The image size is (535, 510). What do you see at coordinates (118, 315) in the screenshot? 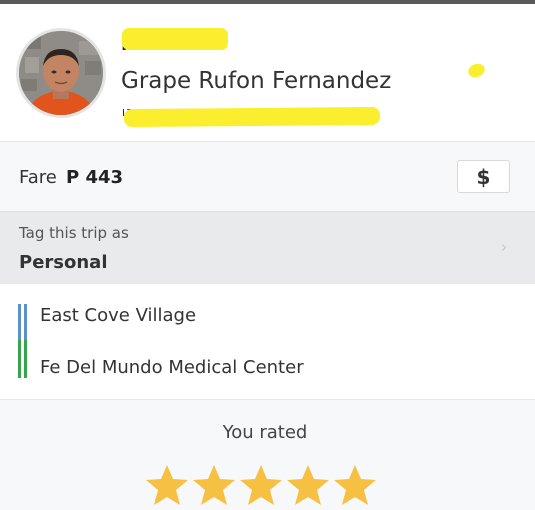
I see `pickup-location: East Cove Village` at bounding box center [118, 315].